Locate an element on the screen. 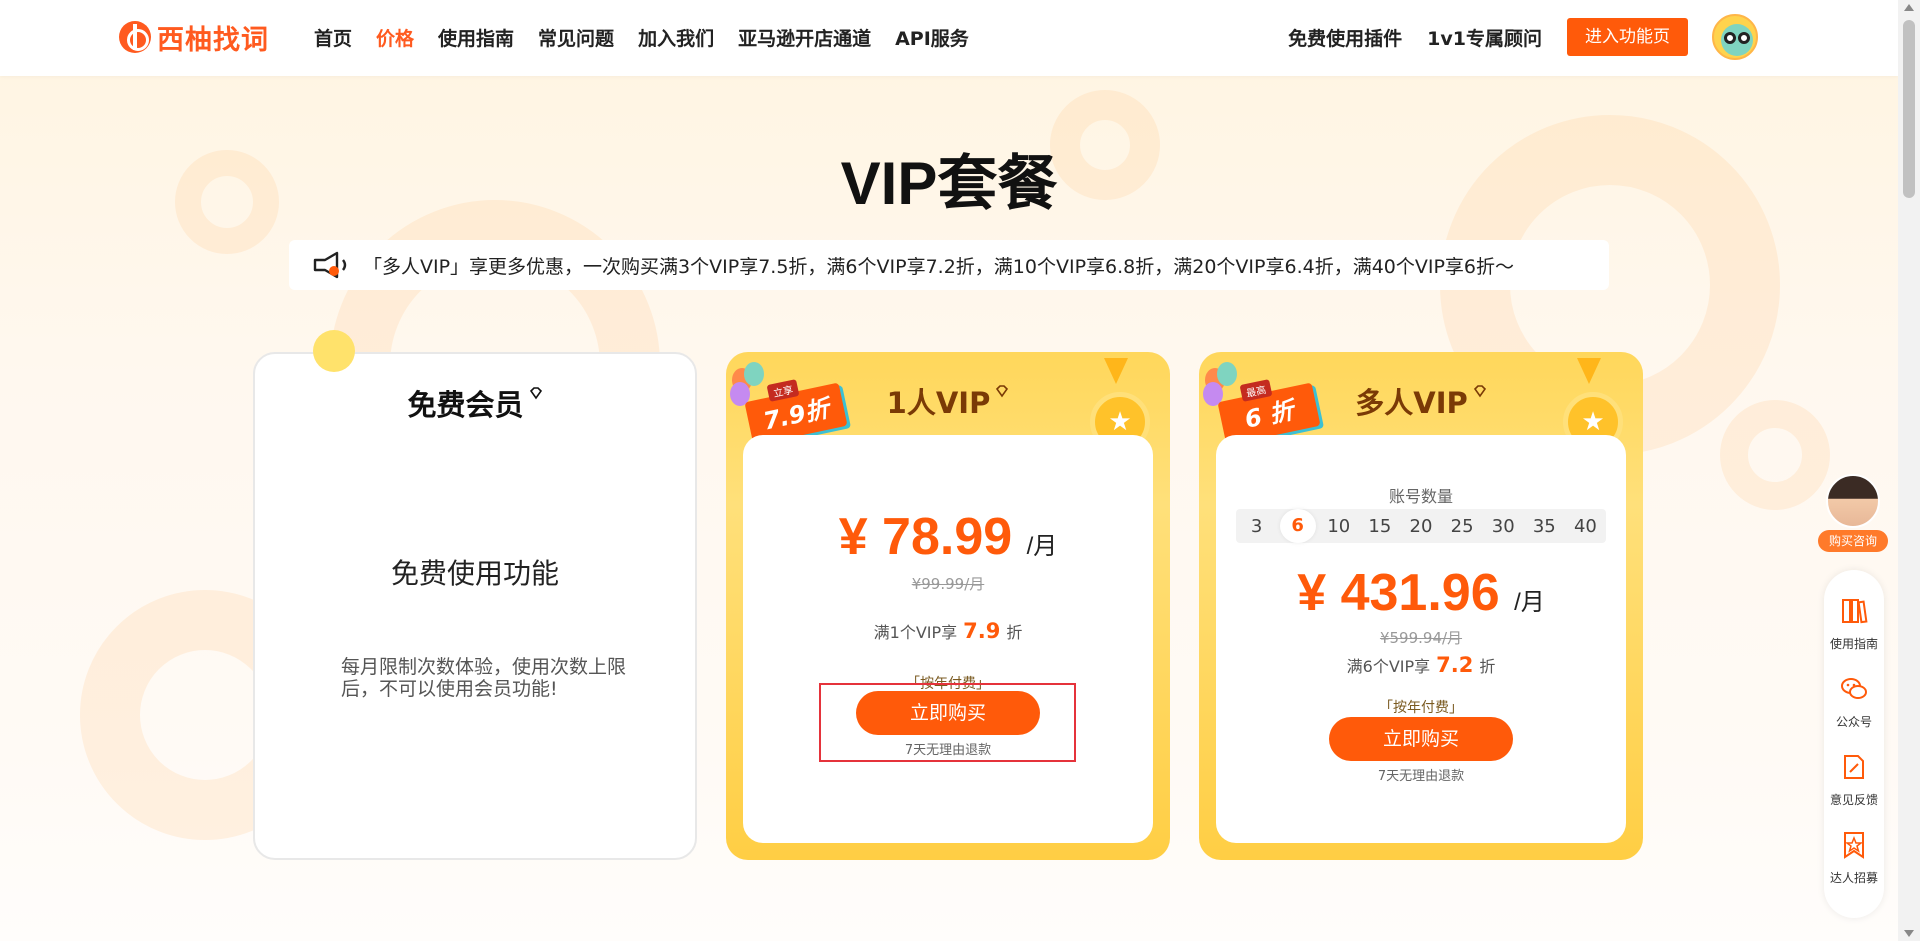  scroll-up-icon is located at coordinates (1909, 7).